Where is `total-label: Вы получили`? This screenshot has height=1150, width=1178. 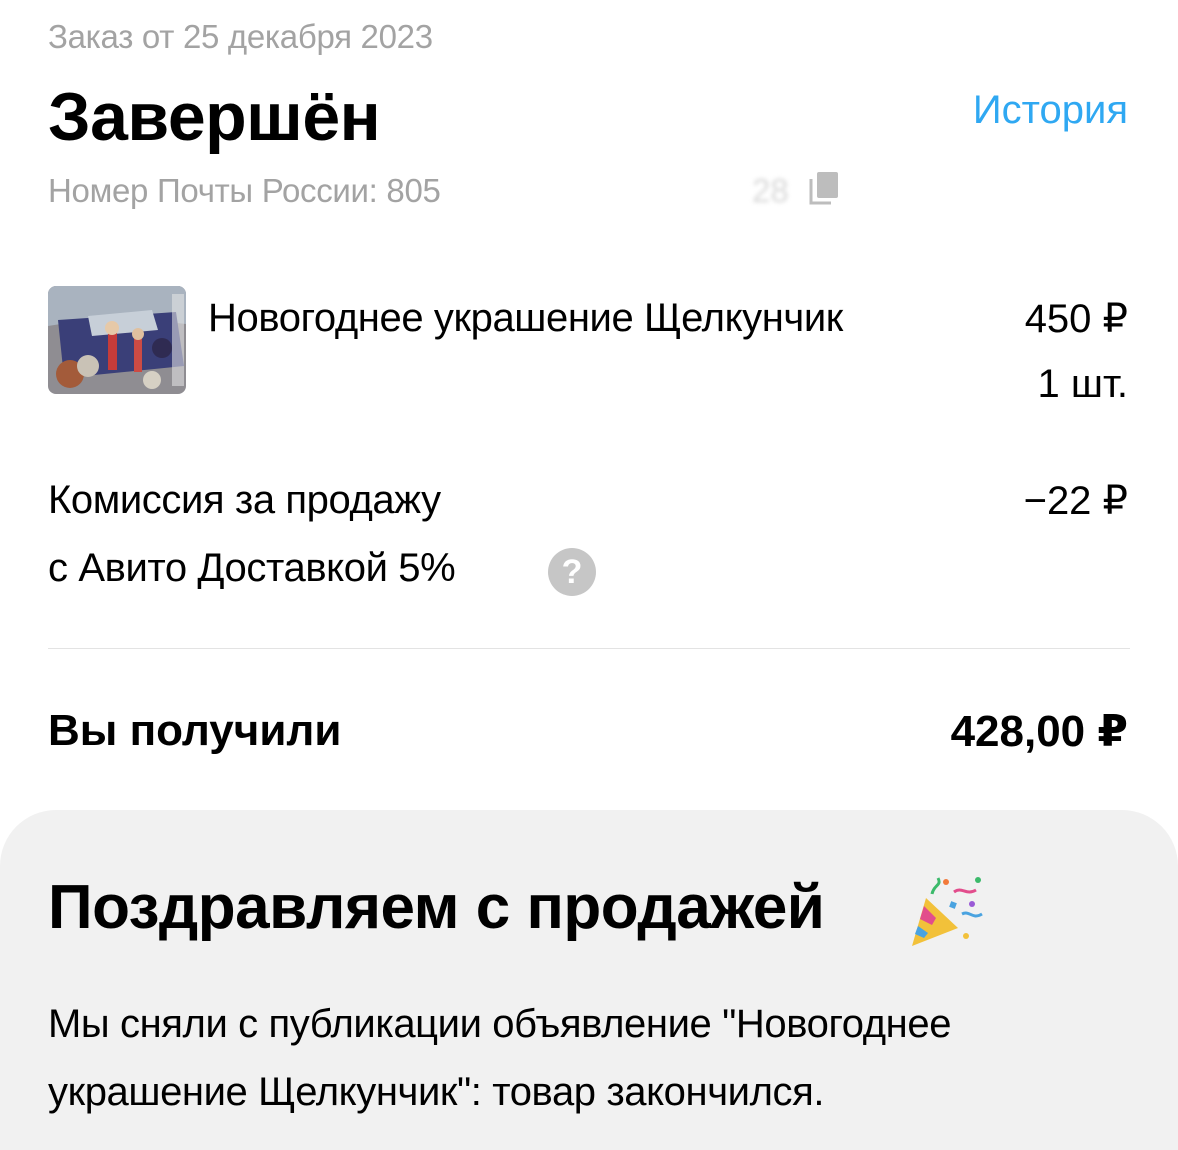 total-label: Вы получили is located at coordinates (195, 730).